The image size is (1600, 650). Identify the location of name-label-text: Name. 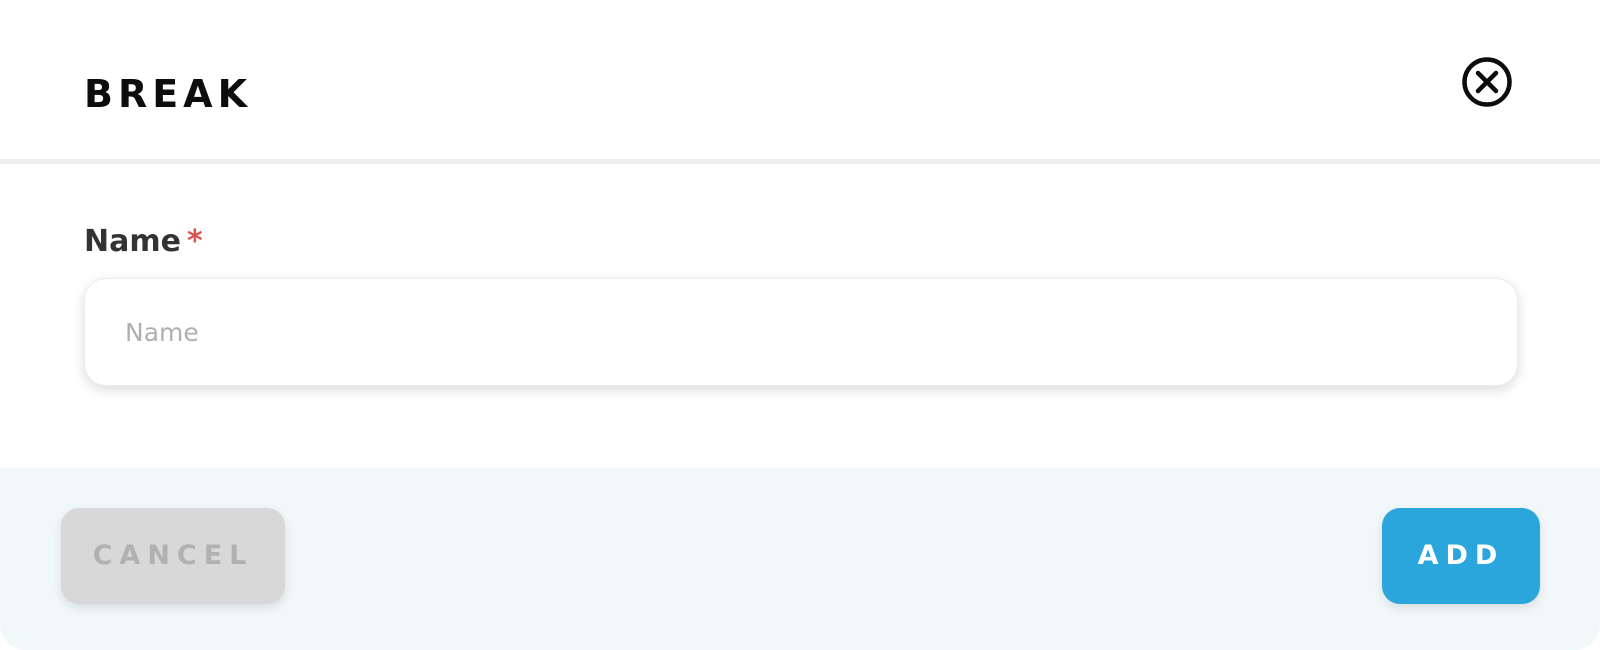
(132, 241).